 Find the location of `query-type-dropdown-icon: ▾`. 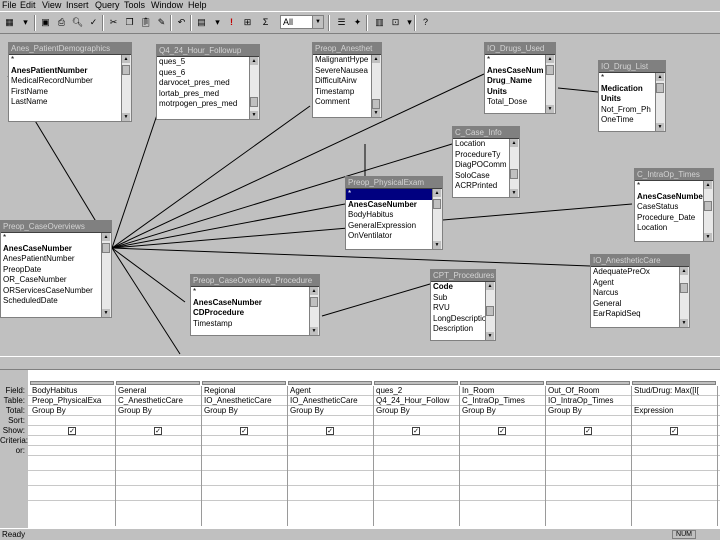

query-type-dropdown-icon: ▾ is located at coordinates (217, 22).